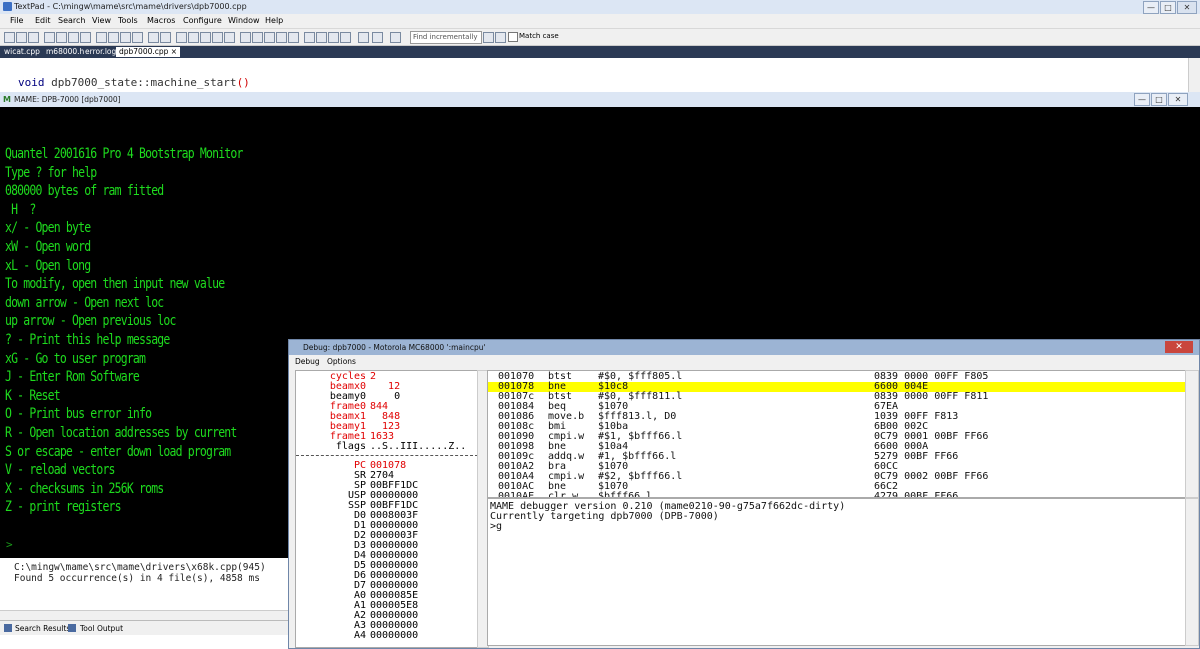 This screenshot has width=1200, height=649. I want to click on search-results-icon, so click(8, 628).